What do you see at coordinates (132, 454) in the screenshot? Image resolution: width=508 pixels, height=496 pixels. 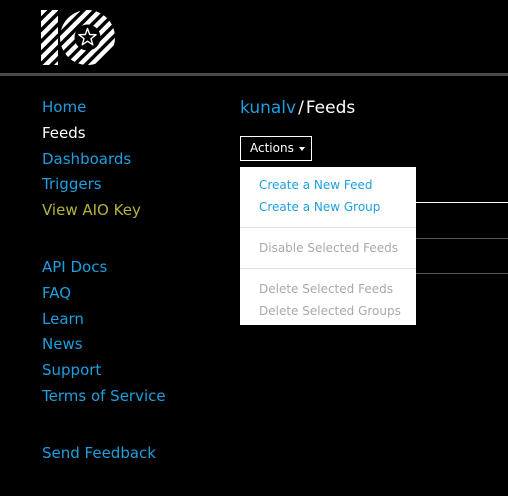 I see `send-feedback-link: Send Feedback` at bounding box center [132, 454].